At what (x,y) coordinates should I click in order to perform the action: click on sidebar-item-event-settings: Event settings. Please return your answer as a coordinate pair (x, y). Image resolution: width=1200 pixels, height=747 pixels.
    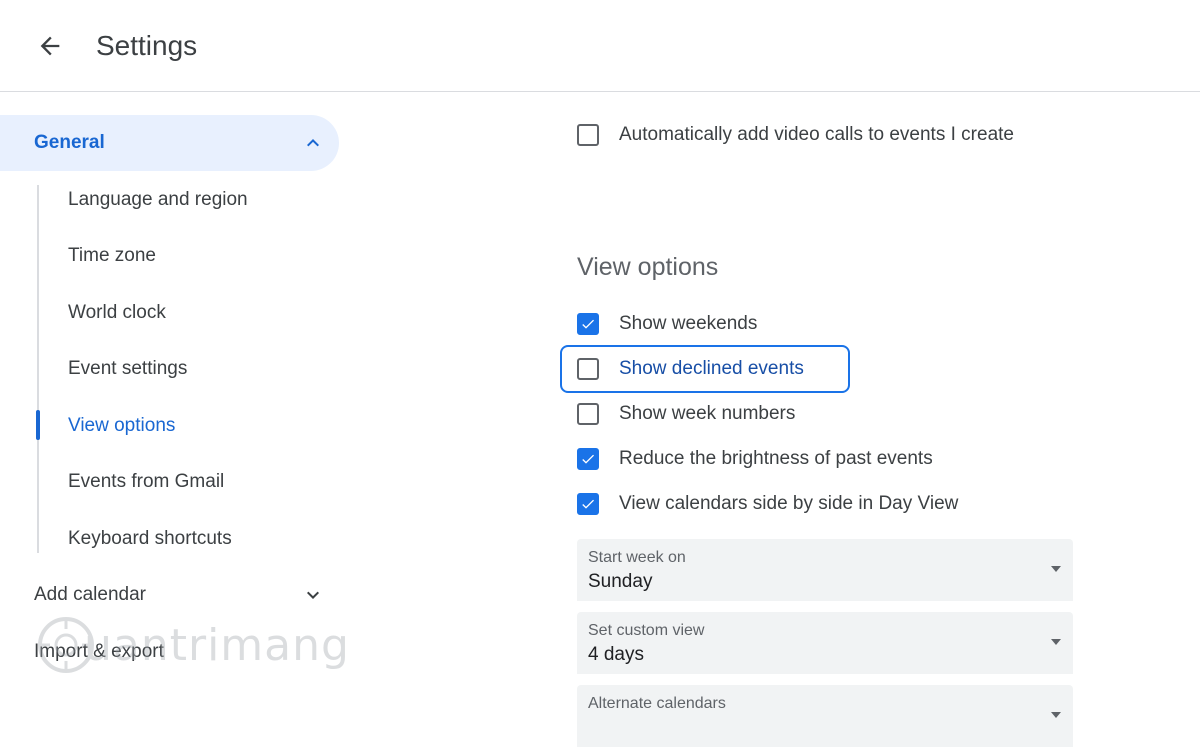
    Looking at the image, I should click on (127, 369).